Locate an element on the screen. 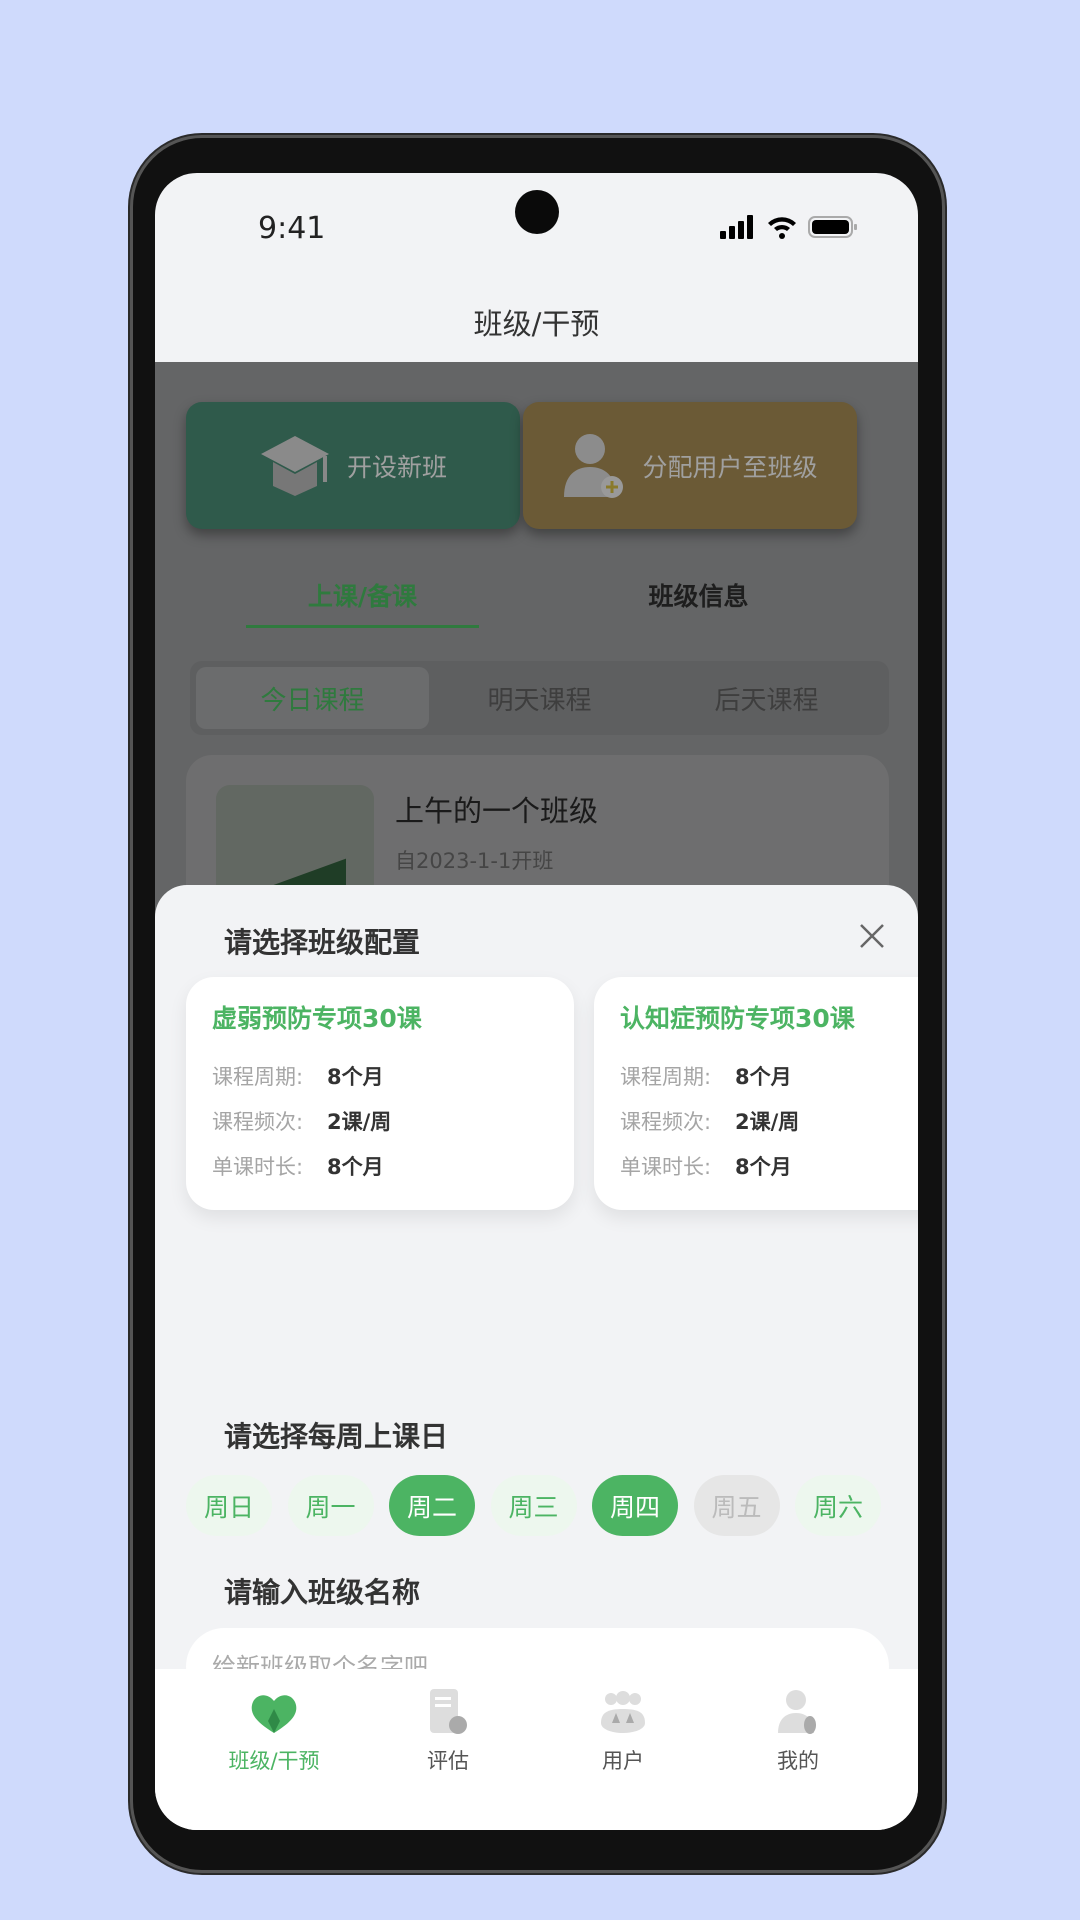 Image resolution: width=1080 pixels, height=1920 pixels. tab-active-indicator is located at coordinates (362, 626).